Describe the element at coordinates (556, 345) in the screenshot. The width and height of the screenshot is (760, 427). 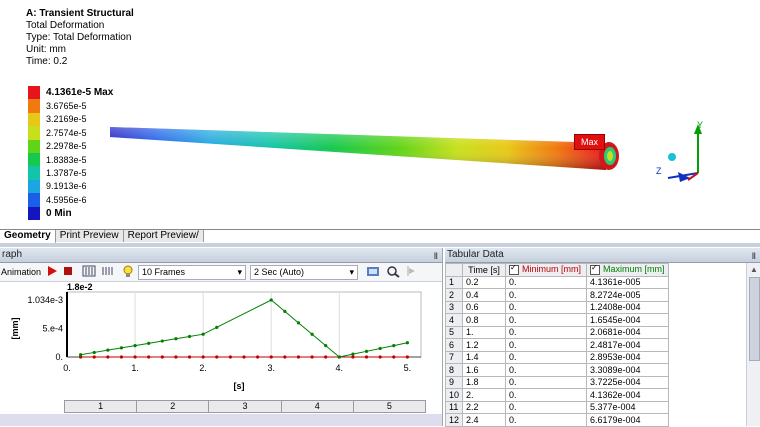
I see `table-row: 6 1.2 0. 2.4817e-004` at that location.